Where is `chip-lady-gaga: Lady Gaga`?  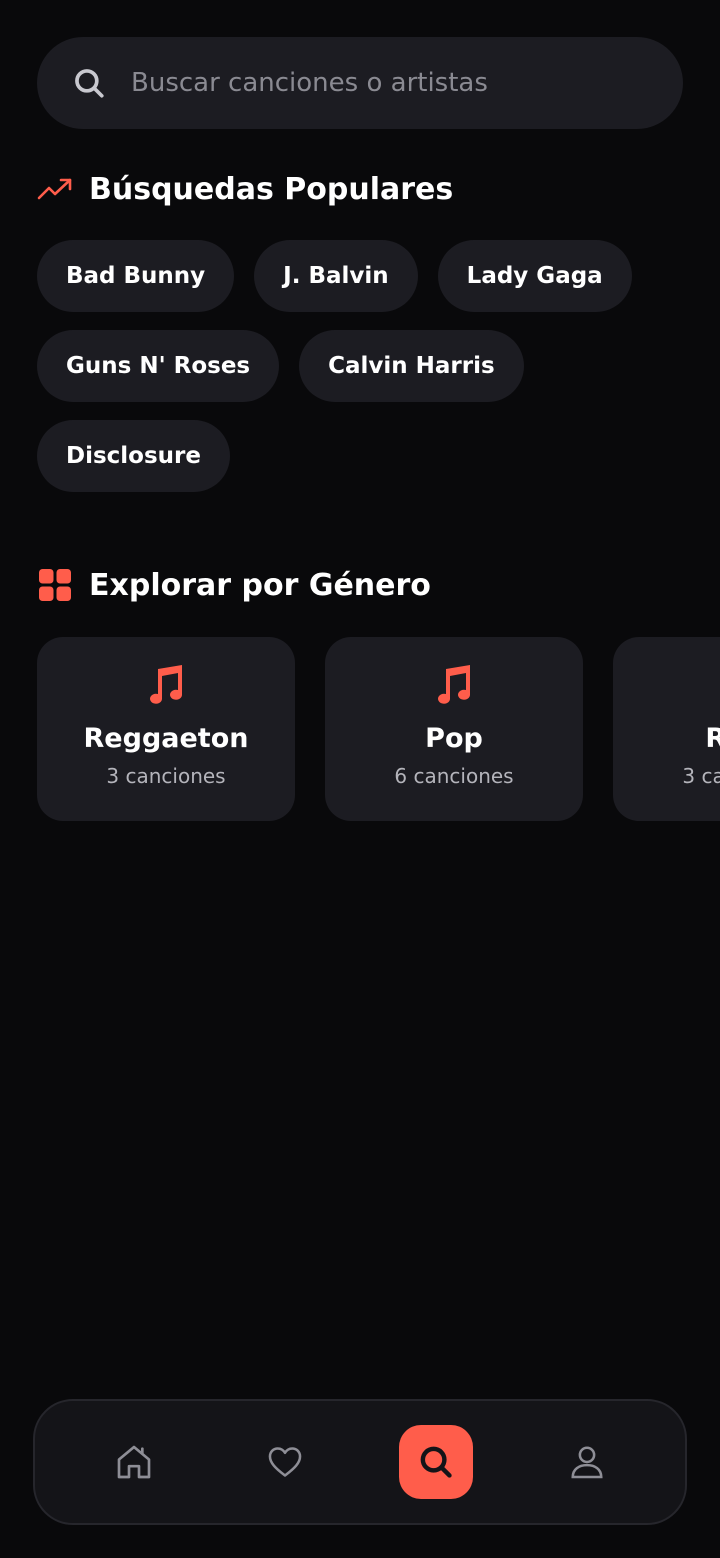
chip-lady-gaga: Lady Gaga is located at coordinates (534, 276).